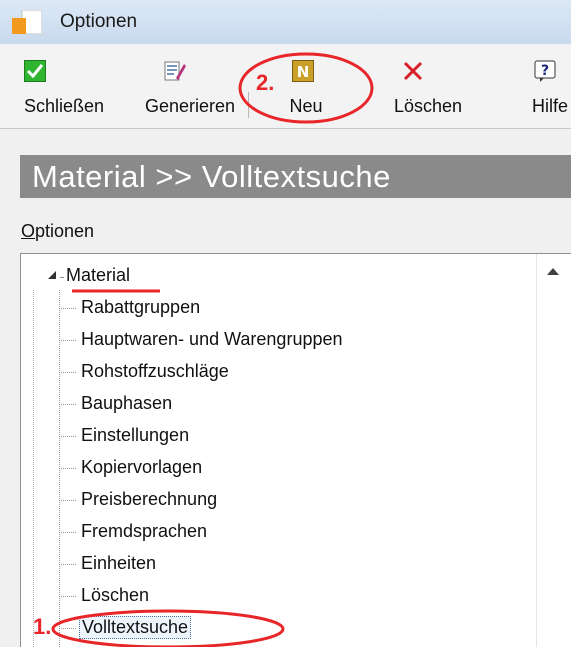  What do you see at coordinates (413, 71) in the screenshot?
I see `delete-x-icon` at bounding box center [413, 71].